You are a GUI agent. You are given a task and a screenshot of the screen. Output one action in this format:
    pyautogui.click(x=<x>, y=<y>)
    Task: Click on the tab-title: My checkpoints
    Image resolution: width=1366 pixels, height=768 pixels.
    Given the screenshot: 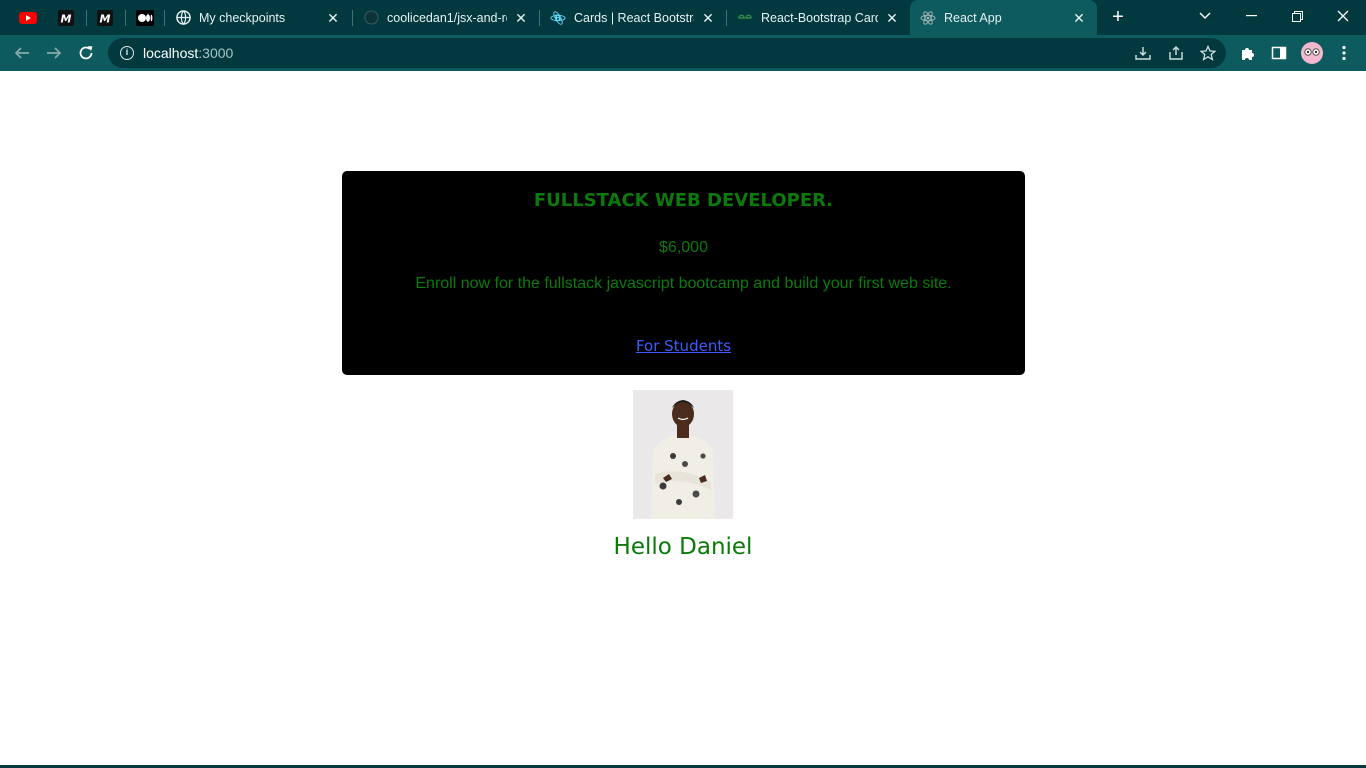 What is the action you would take?
    pyautogui.click(x=242, y=17)
    